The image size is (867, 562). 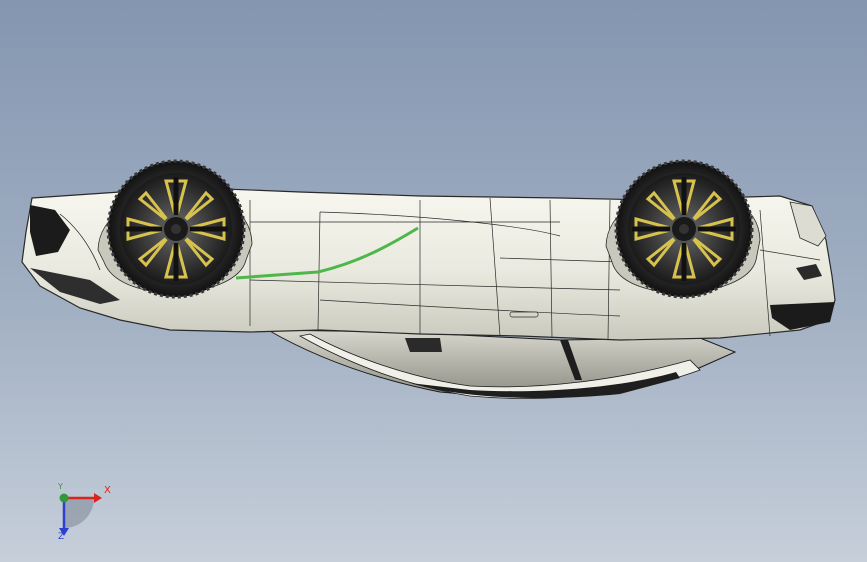 I want to click on door-handle, so click(x=524, y=314).